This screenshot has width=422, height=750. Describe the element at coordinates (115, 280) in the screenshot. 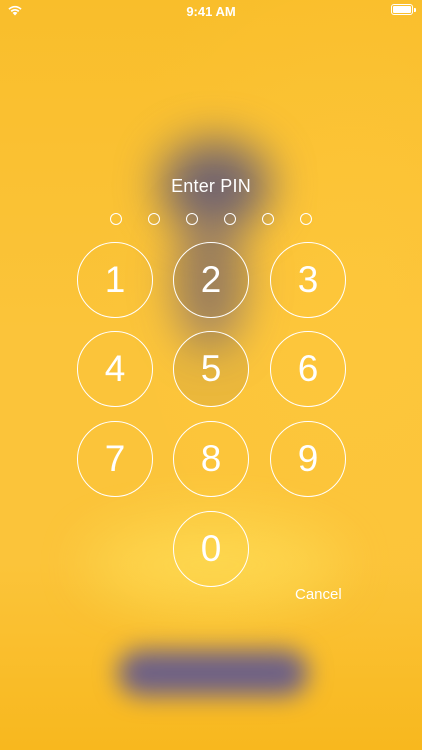

I see `key-1-button: 1` at that location.